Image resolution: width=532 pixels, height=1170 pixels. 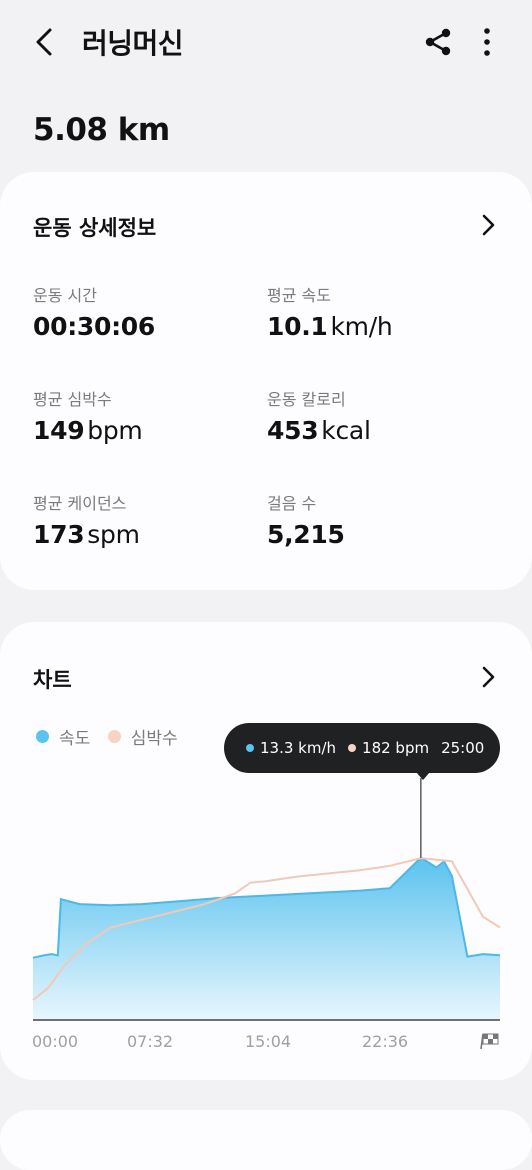 What do you see at coordinates (361, 326) in the screenshot?
I see `stat-unit: km/h` at bounding box center [361, 326].